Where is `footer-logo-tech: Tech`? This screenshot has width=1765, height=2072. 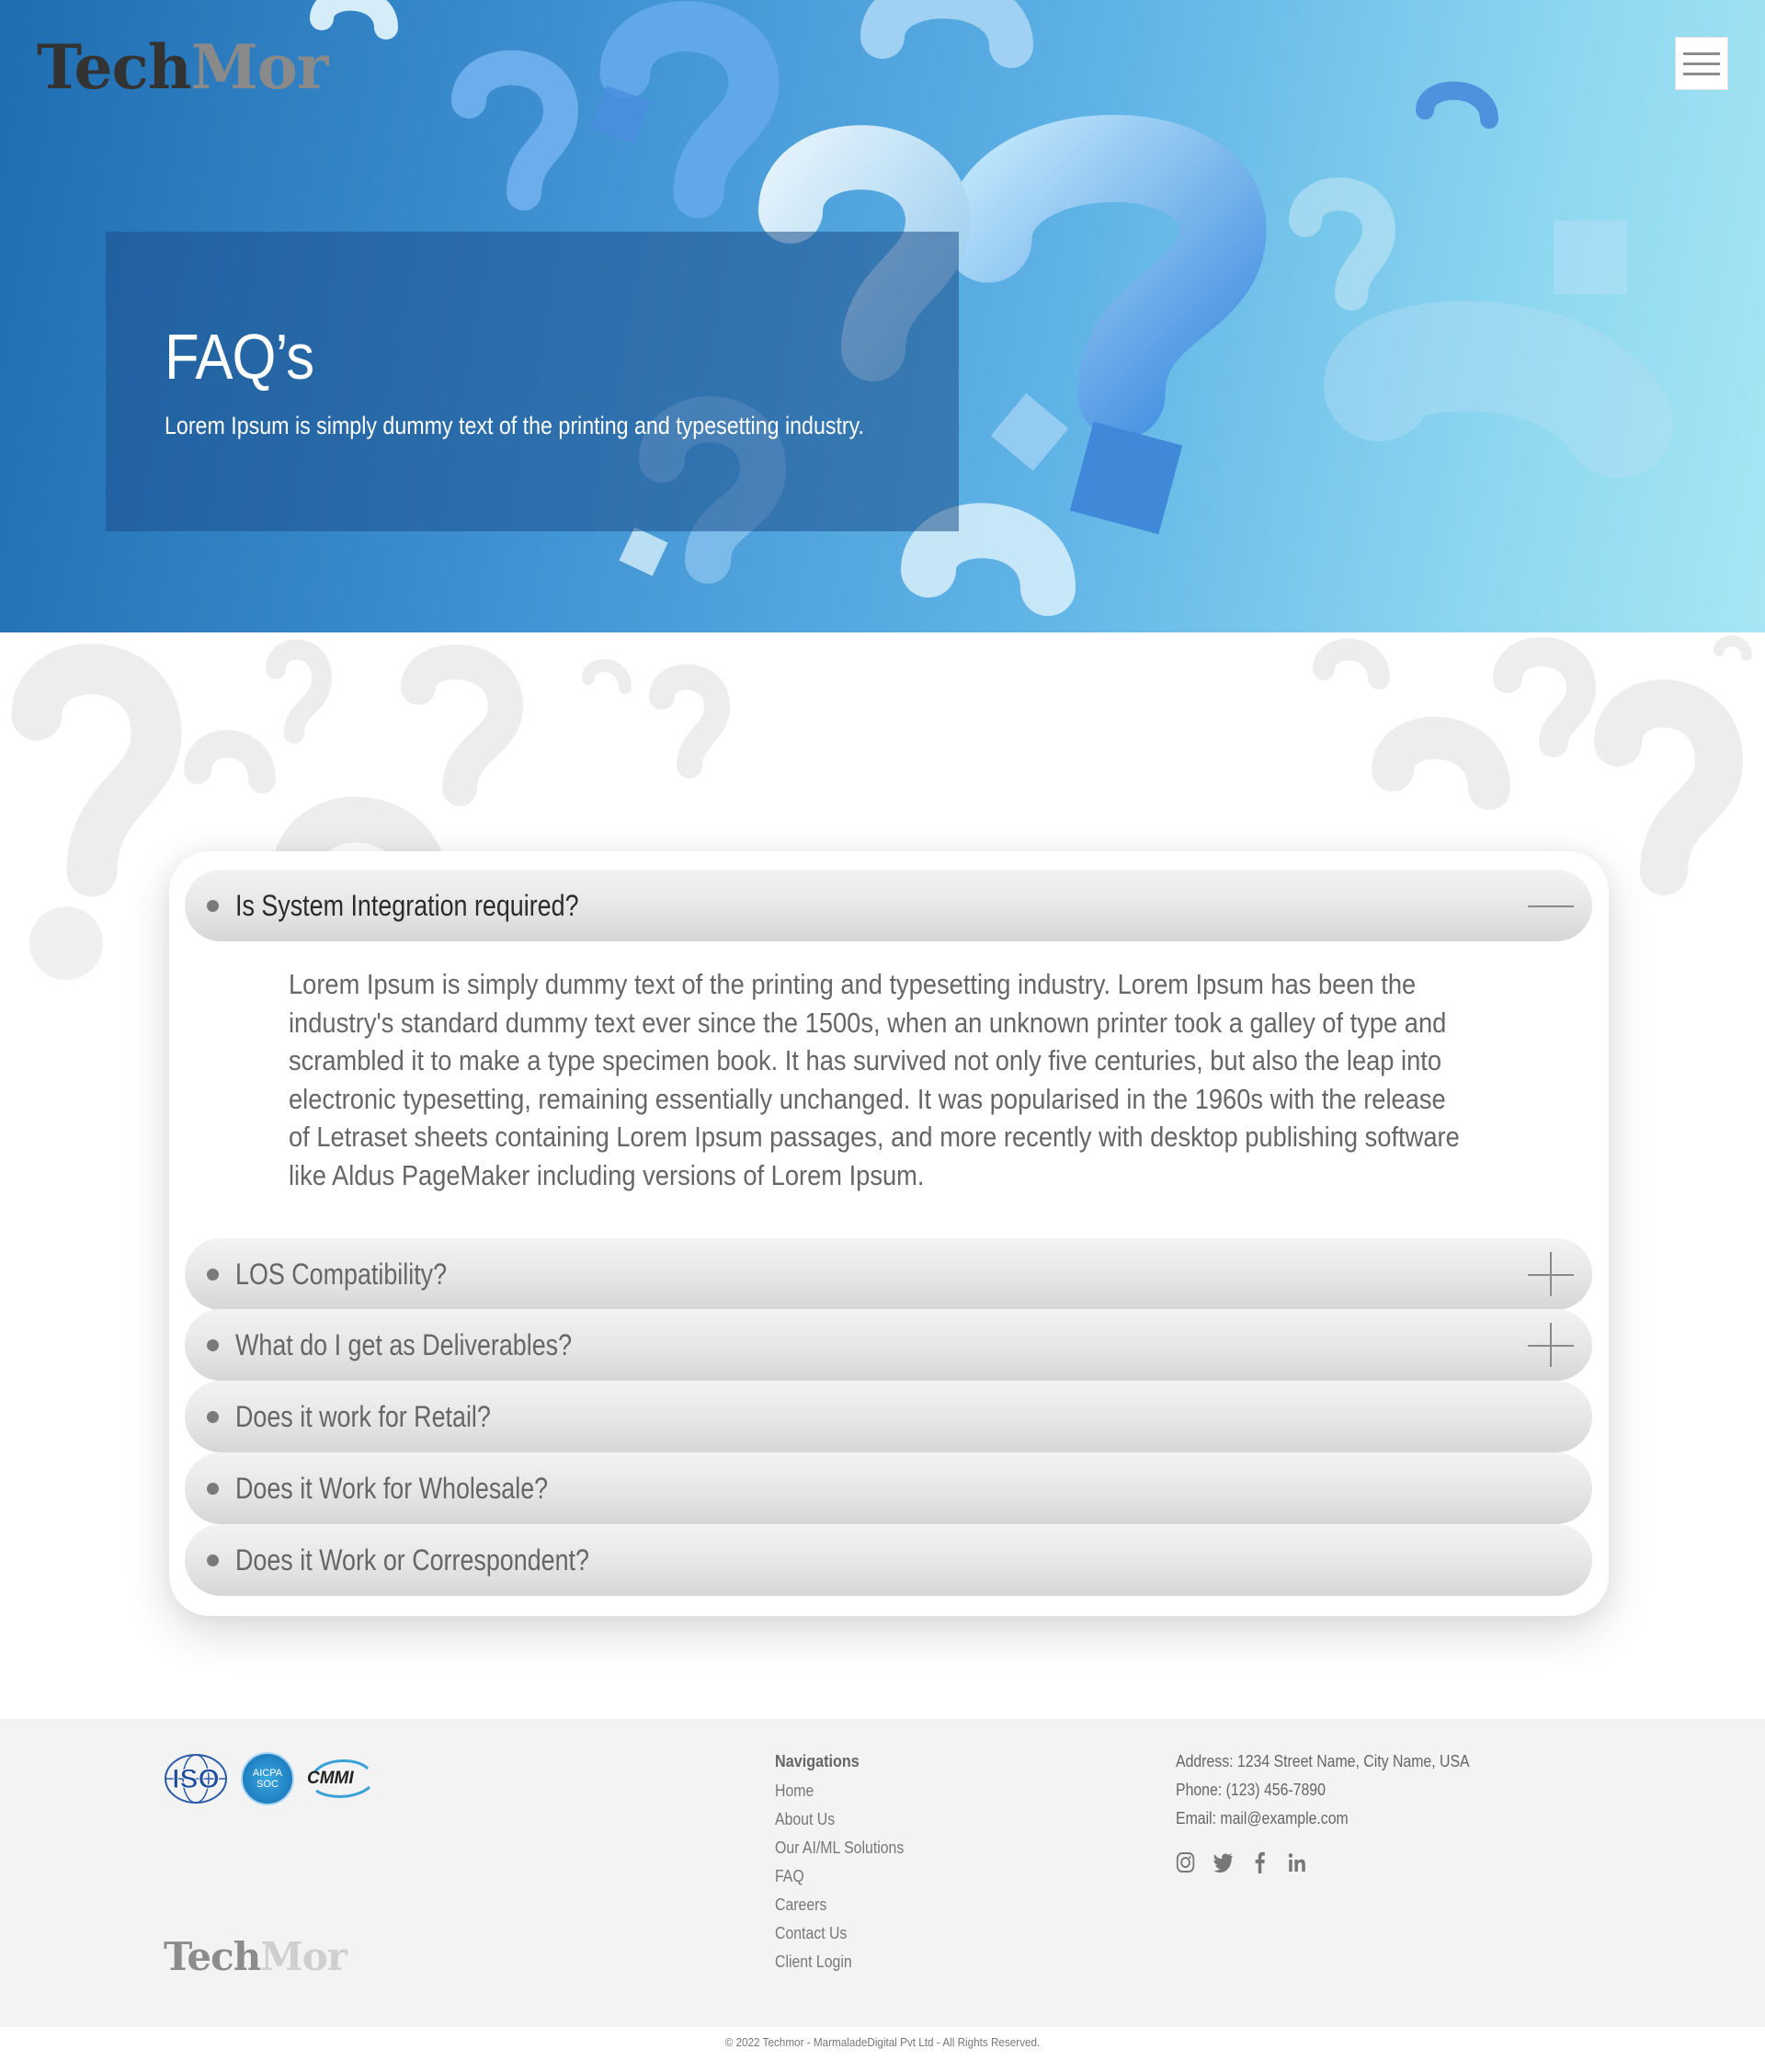 footer-logo-tech: Tech is located at coordinates (213, 1957).